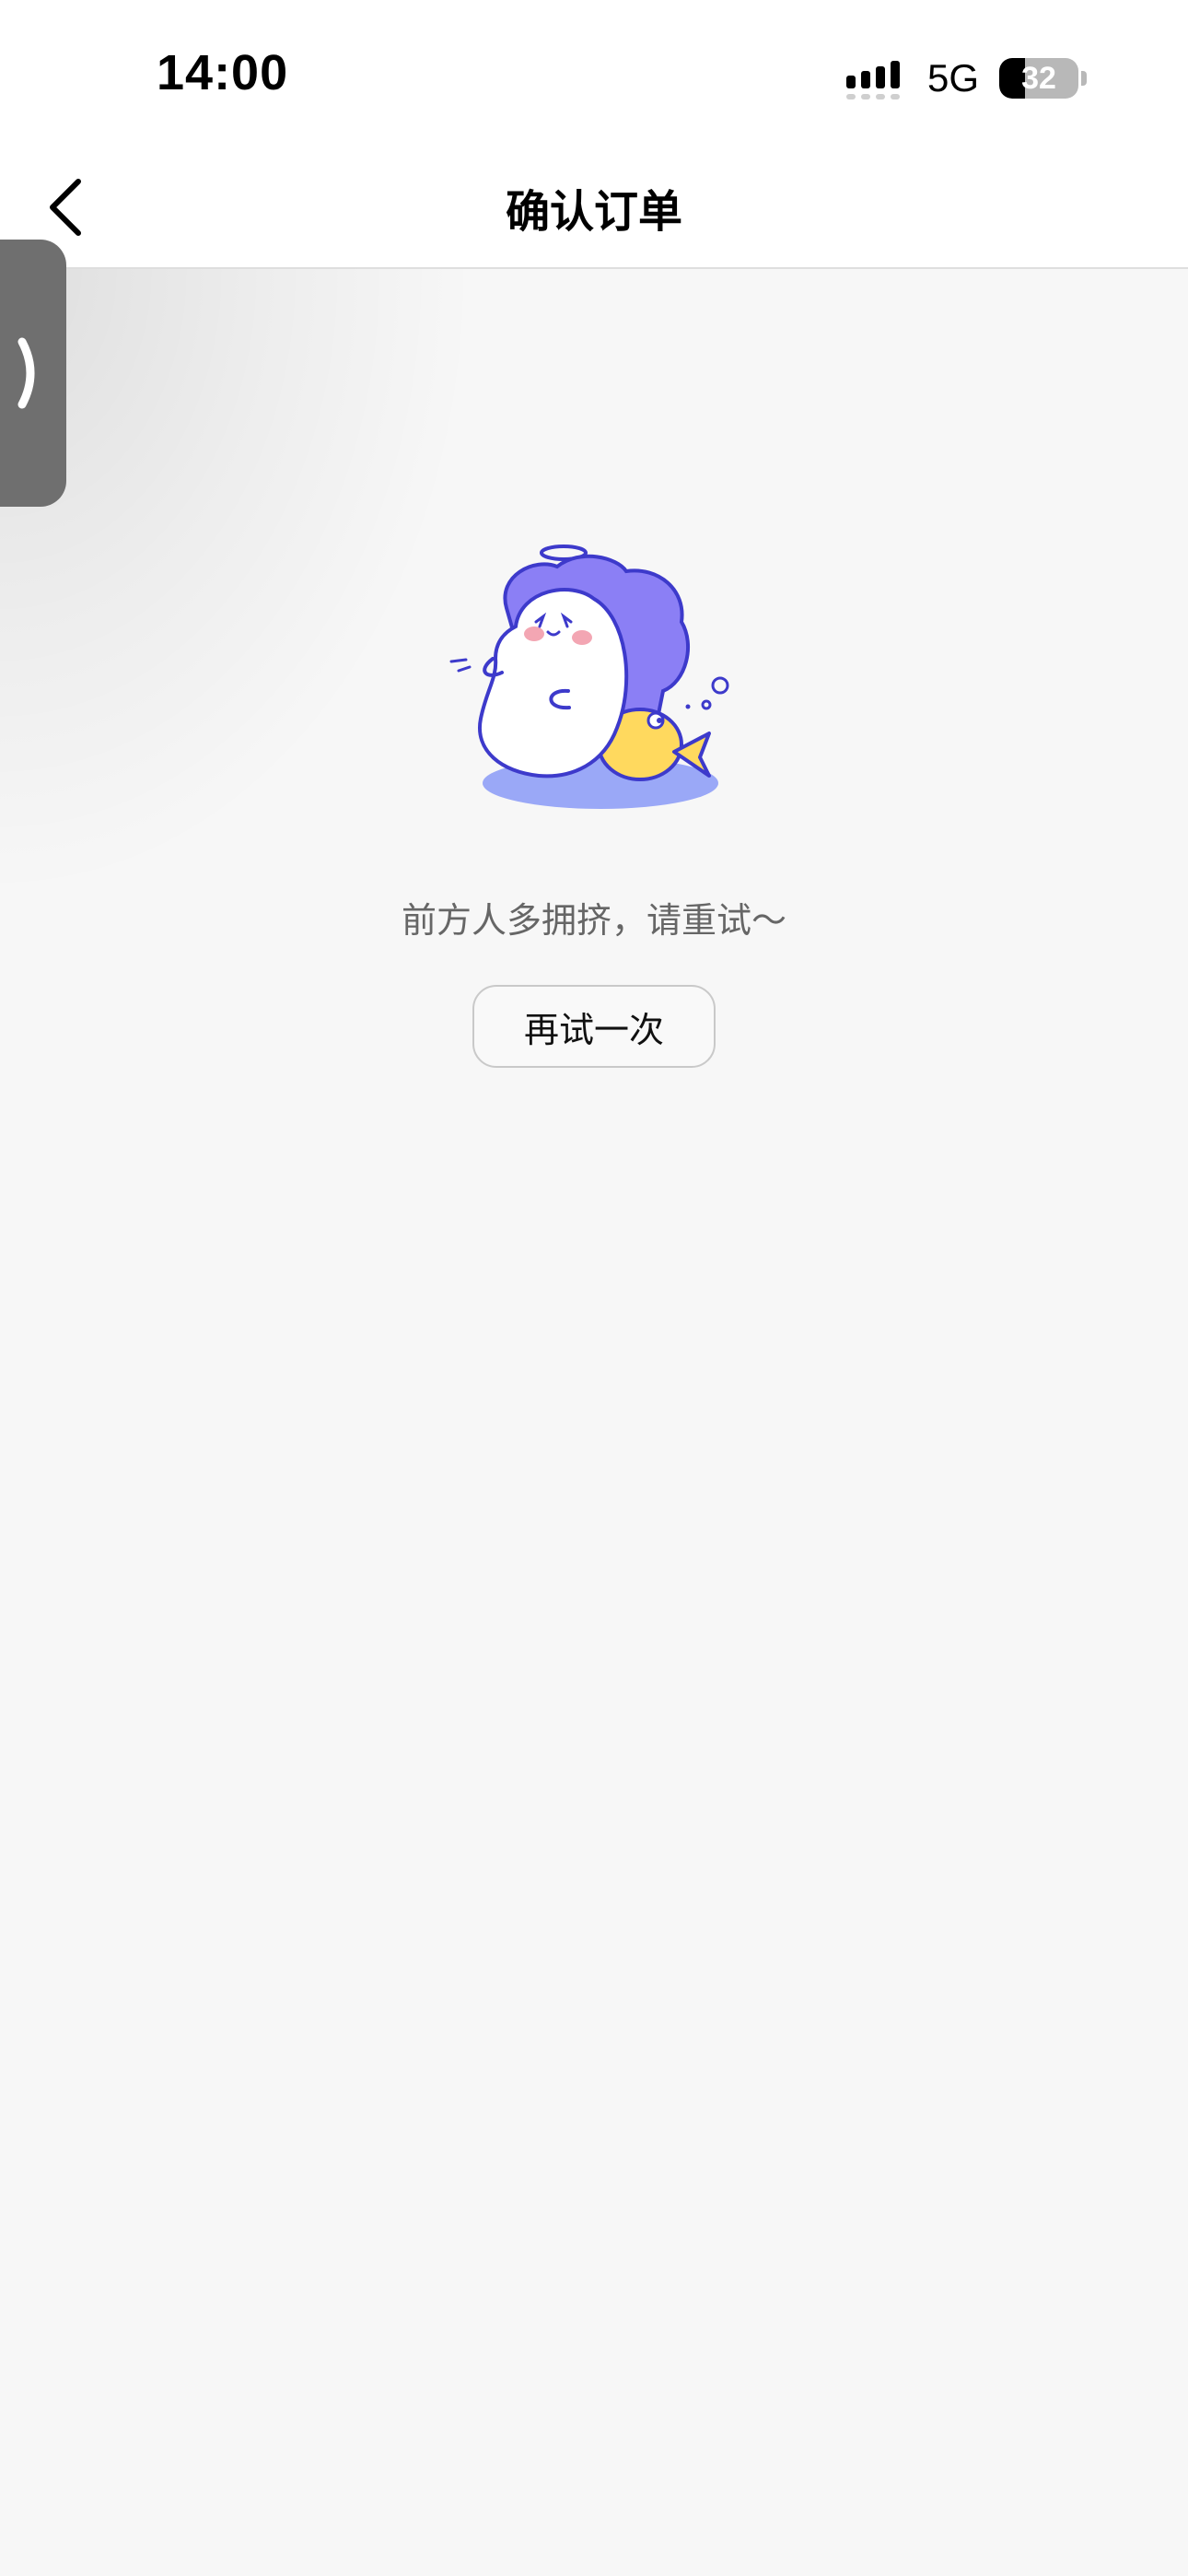 The height and width of the screenshot is (2576, 1188). I want to click on status-indicators: 5G 32, so click(965, 78).